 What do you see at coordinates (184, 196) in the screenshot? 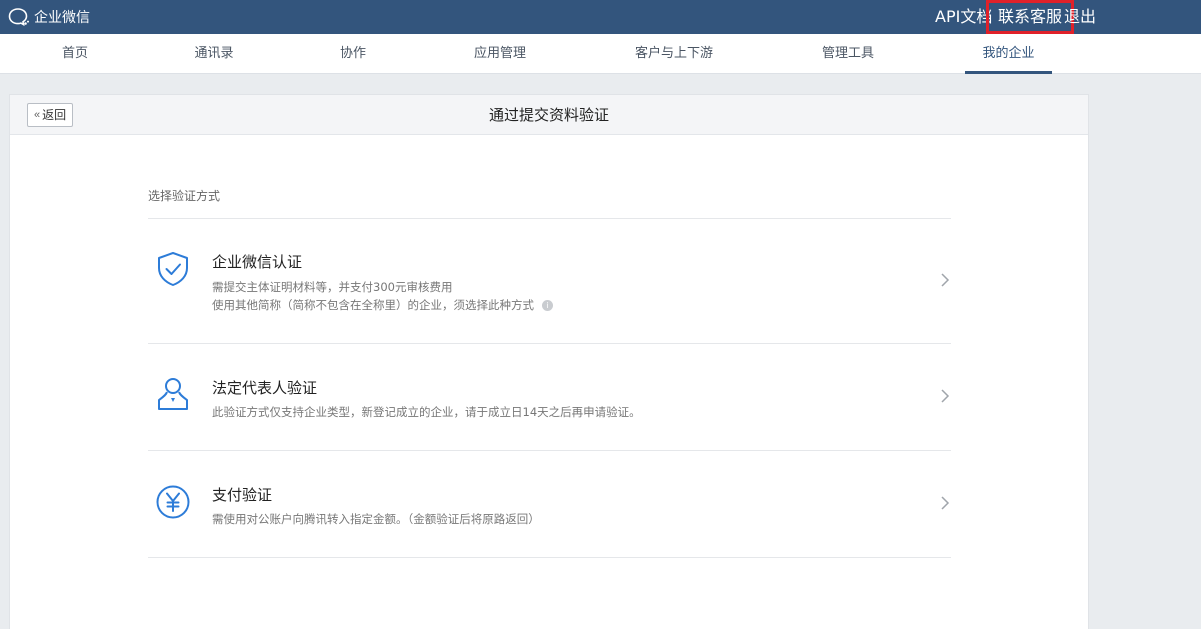
I see `section-label: 选择验证方式` at bounding box center [184, 196].